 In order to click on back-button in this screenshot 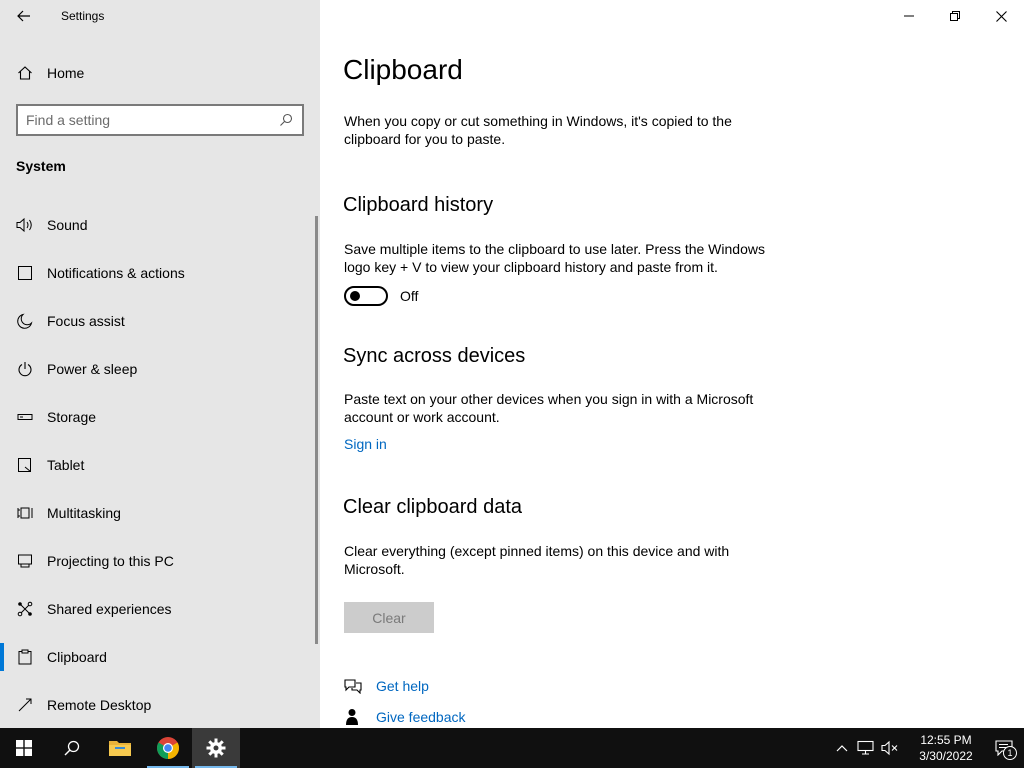, I will do `click(24, 16)`.